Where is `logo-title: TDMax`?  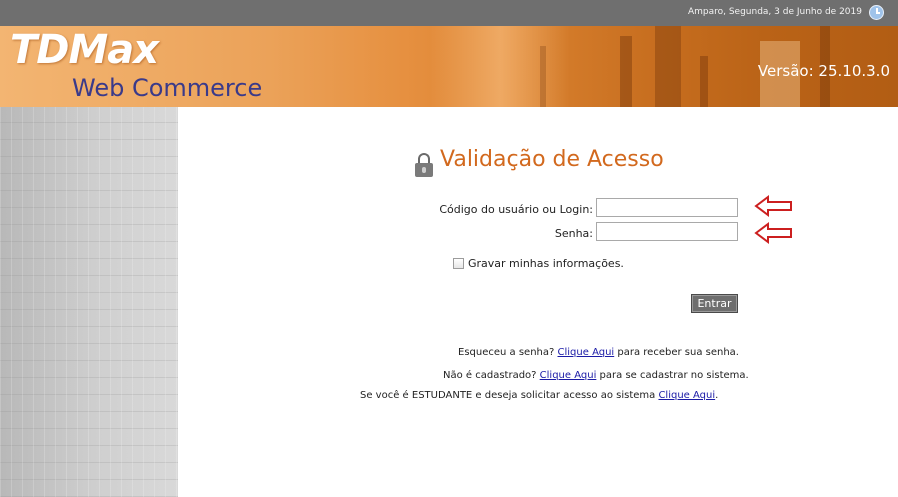 logo-title: TDMax is located at coordinates (84, 50).